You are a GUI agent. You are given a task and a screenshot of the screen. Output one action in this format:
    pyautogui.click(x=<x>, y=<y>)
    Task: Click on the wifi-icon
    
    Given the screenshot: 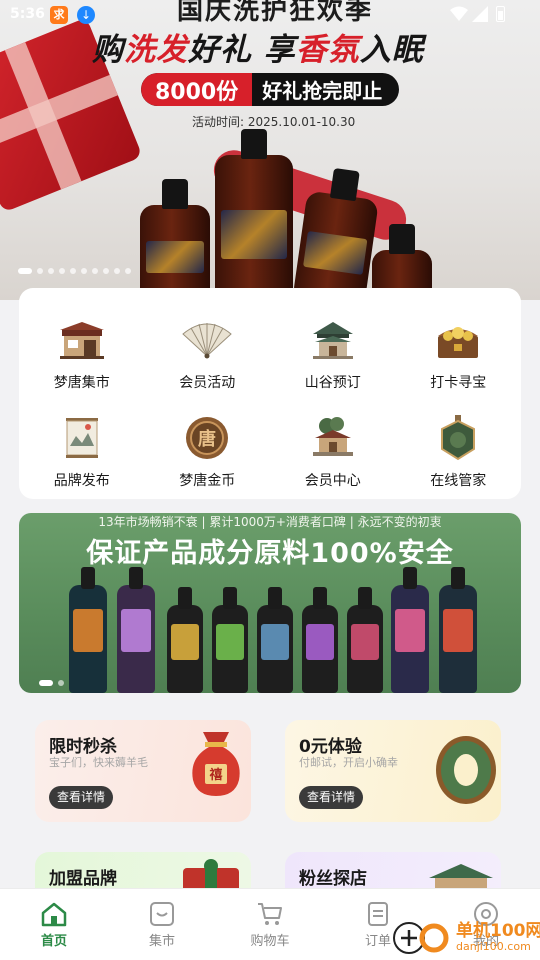 What is the action you would take?
    pyautogui.click(x=459, y=13)
    